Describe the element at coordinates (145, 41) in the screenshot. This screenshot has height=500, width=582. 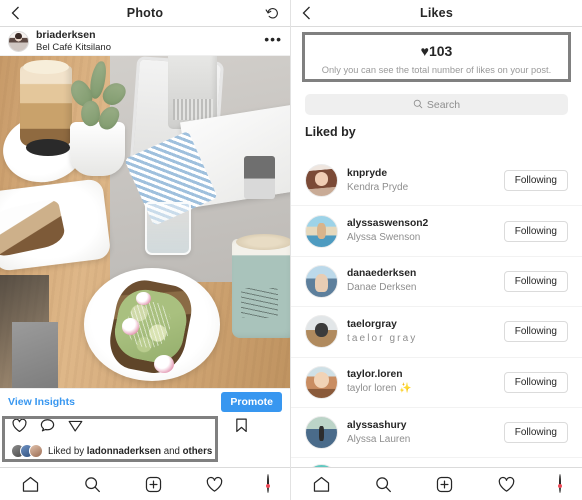
I see `post-author-header: briaderksen Bel Café Kitsilano •••` at that location.